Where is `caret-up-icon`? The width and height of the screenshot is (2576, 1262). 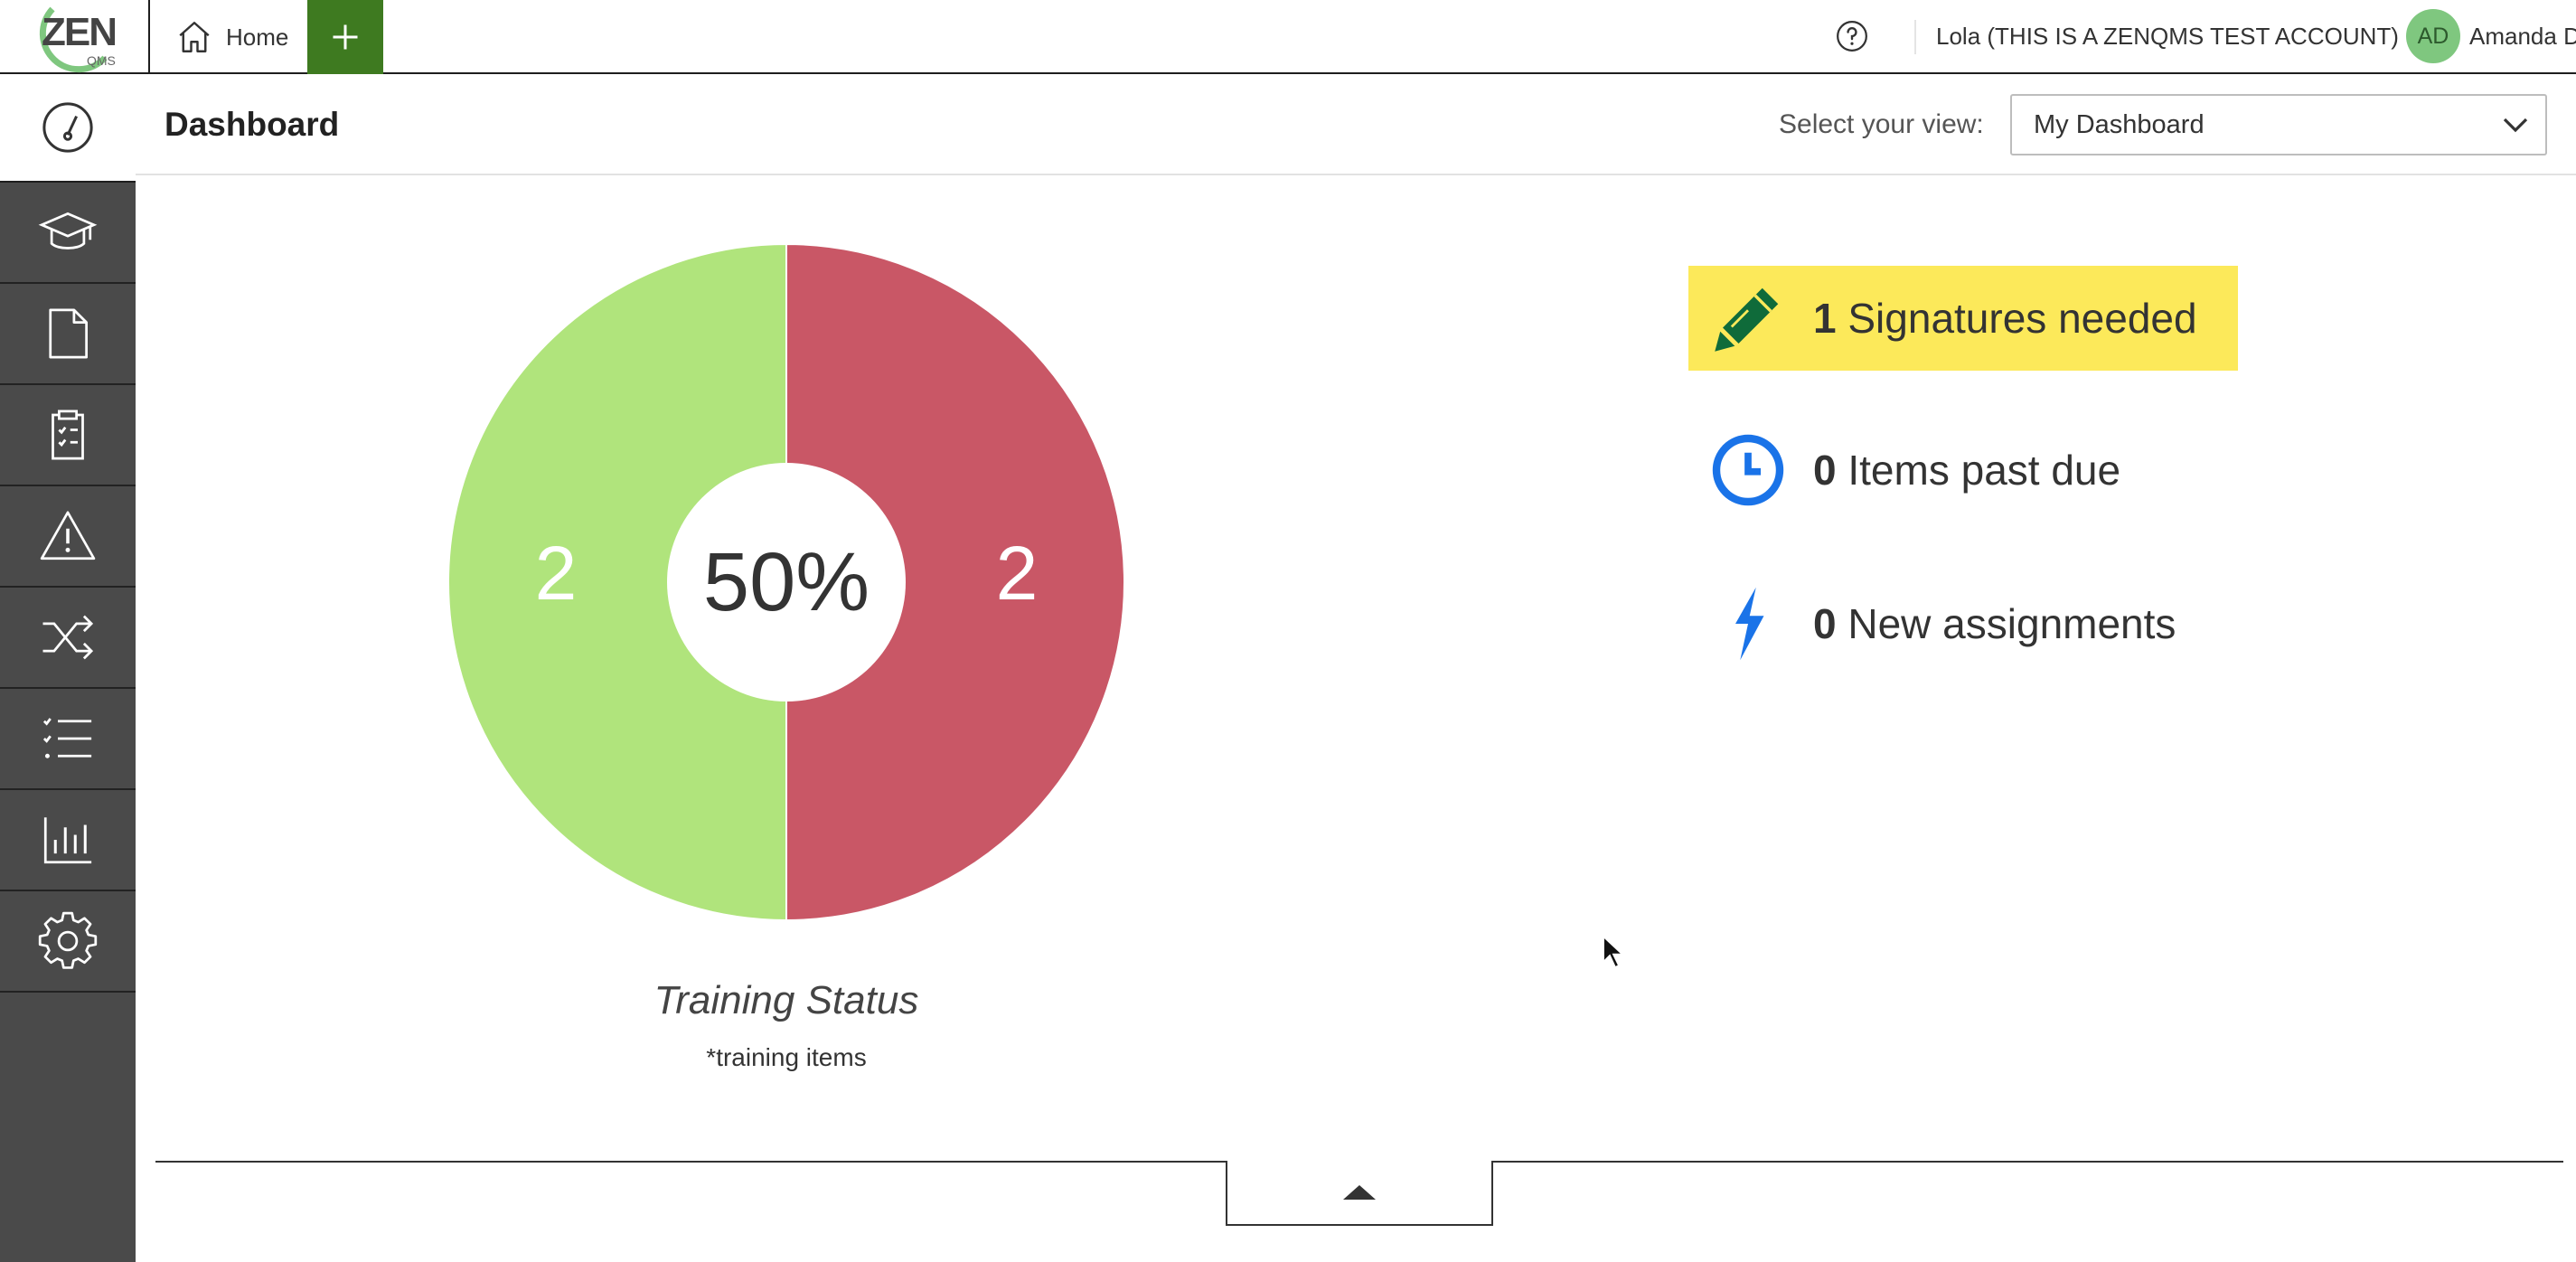 caret-up-icon is located at coordinates (1359, 1192).